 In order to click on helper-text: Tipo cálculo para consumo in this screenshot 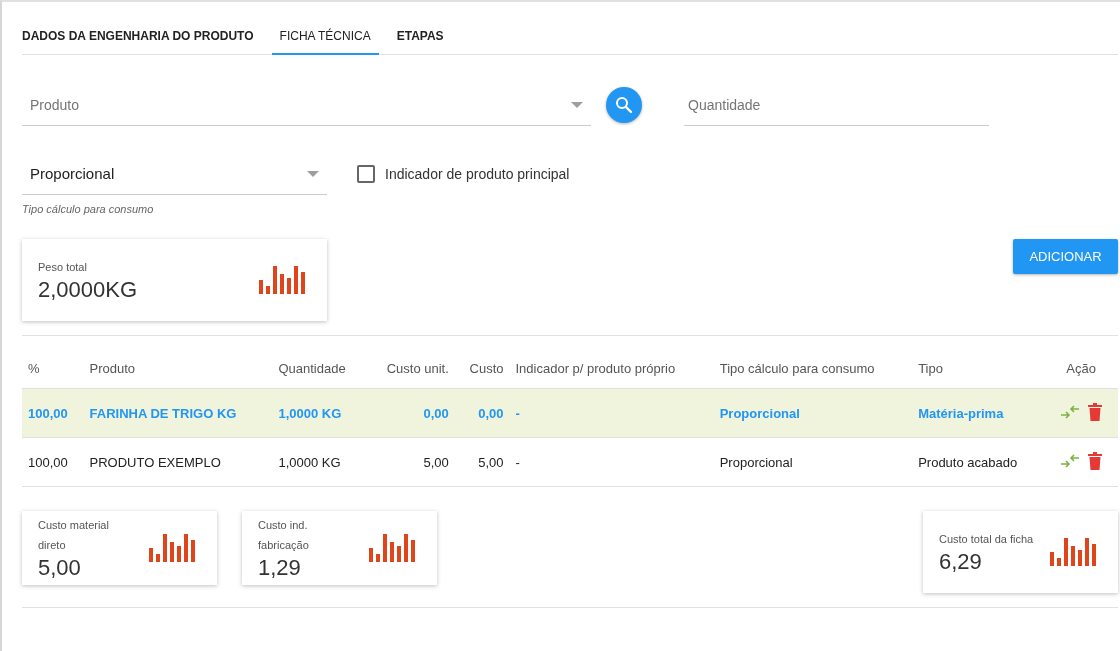, I will do `click(88, 209)`.